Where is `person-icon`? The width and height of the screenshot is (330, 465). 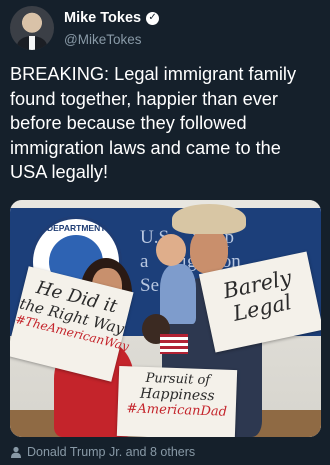
person-icon is located at coordinates (16, 452).